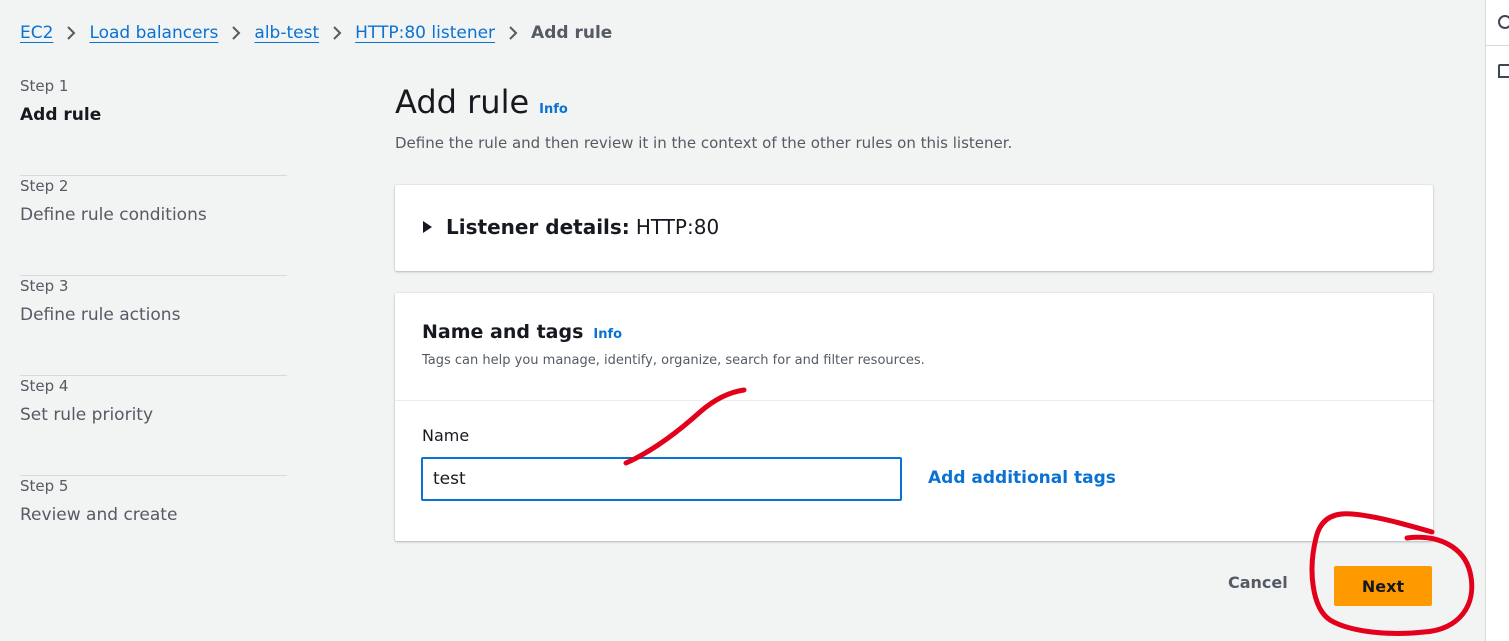 The height and width of the screenshot is (641, 1509). Describe the element at coordinates (1497, 45) in the screenshot. I see `rail-divider` at that location.